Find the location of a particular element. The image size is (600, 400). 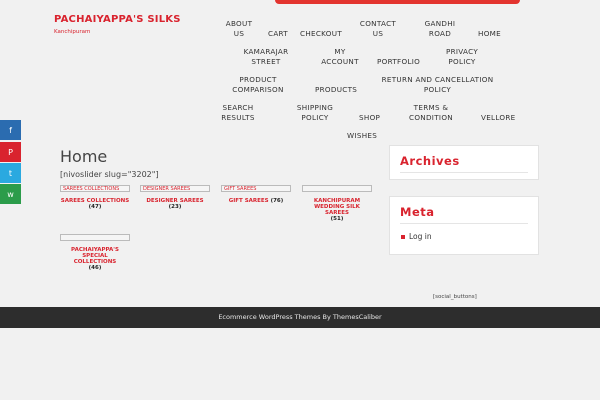

nav-shipping-policy: SHIPPING POLICY is located at coordinates (315, 113).